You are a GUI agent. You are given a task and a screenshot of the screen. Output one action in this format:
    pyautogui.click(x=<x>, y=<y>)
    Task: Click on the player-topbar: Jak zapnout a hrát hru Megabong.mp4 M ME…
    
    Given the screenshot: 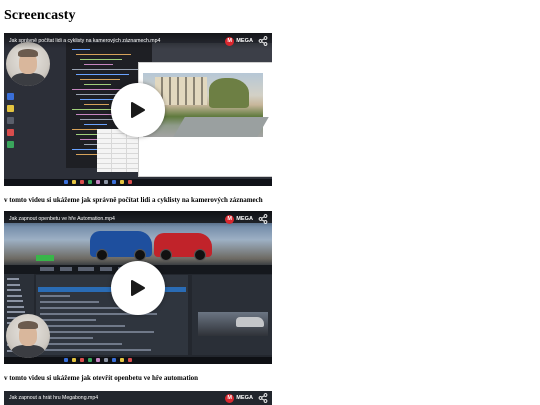 What is the action you would take?
    pyautogui.click(x=138, y=398)
    